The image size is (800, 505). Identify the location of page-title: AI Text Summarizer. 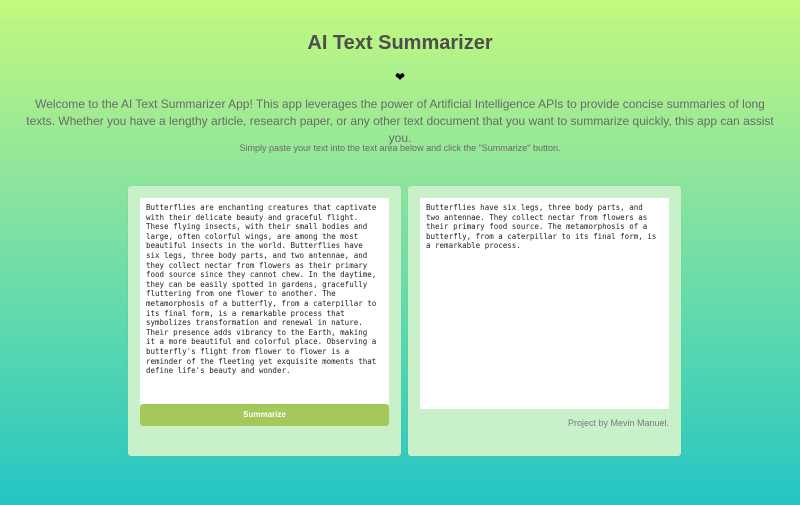
(400, 43).